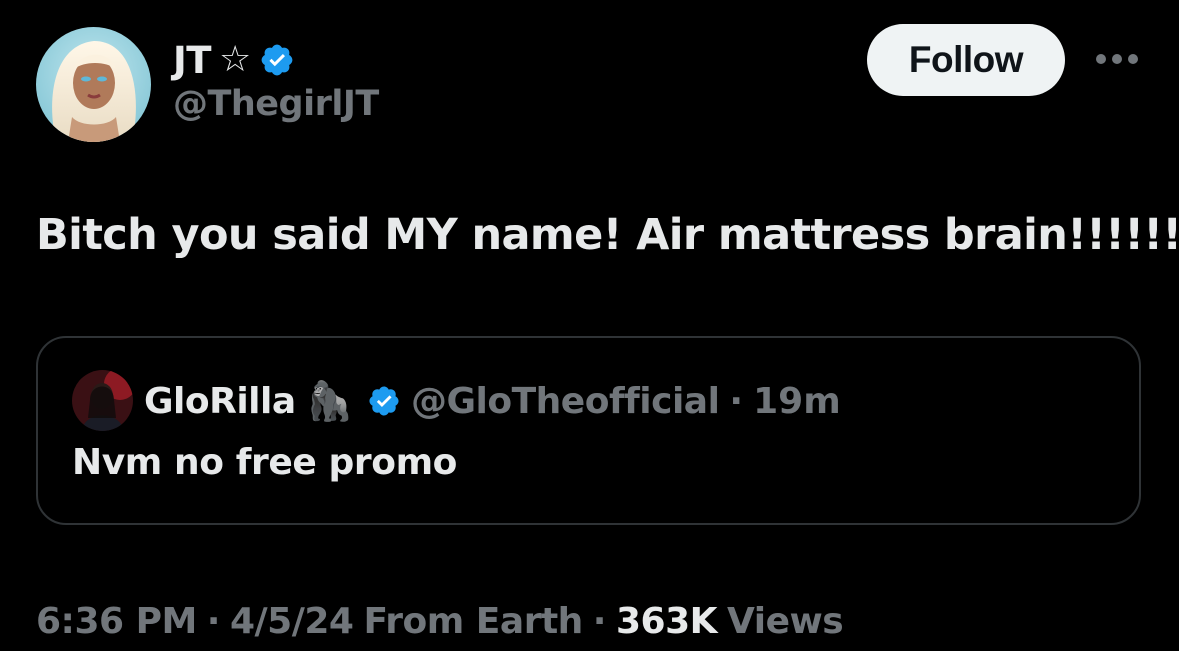 The image size is (1179, 651). I want to click on author-name-row: JT ☆, so click(234, 60).